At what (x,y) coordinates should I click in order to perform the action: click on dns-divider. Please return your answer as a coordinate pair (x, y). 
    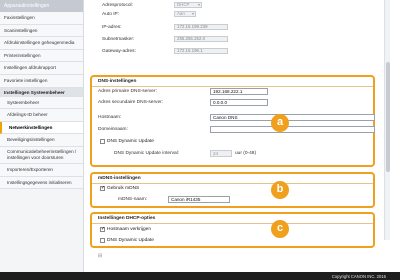
    Looking at the image, I should click on (232, 86).